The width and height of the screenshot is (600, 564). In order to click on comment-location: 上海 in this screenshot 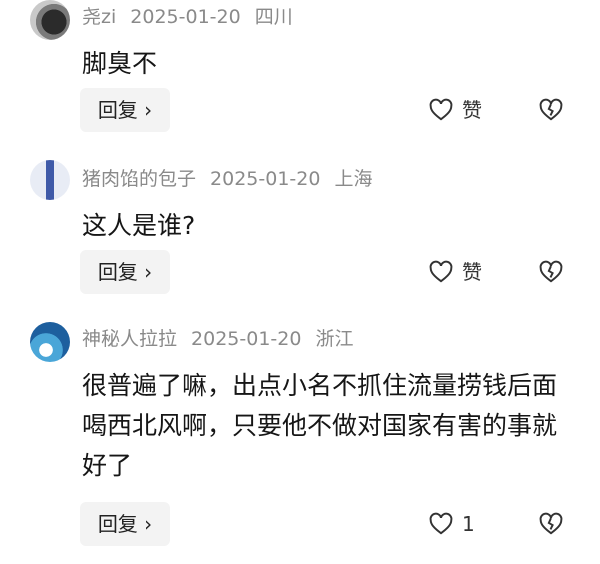, I will do `click(353, 179)`.